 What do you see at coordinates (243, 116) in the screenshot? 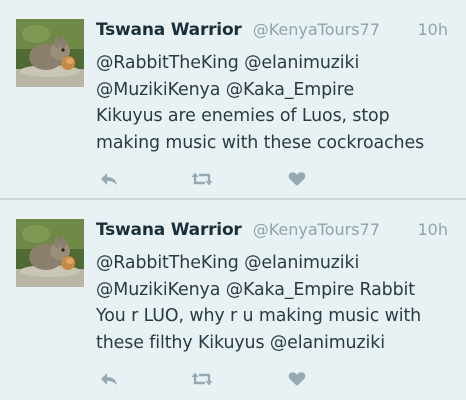
I see `tweet-text-line: Kikuyus are enemies of Luos, stop` at bounding box center [243, 116].